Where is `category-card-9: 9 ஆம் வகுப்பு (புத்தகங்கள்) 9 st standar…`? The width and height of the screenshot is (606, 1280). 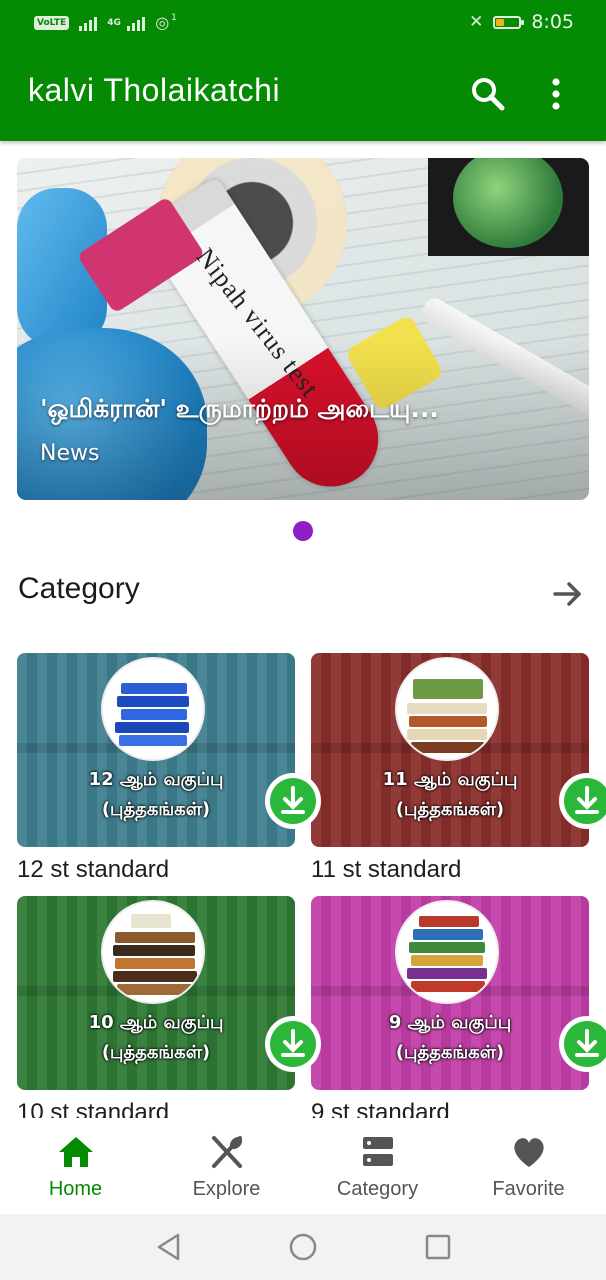
category-card-9: 9 ஆம் வகுப்பு (புத்தகங்கள்) 9 st standar… is located at coordinates (450, 1007).